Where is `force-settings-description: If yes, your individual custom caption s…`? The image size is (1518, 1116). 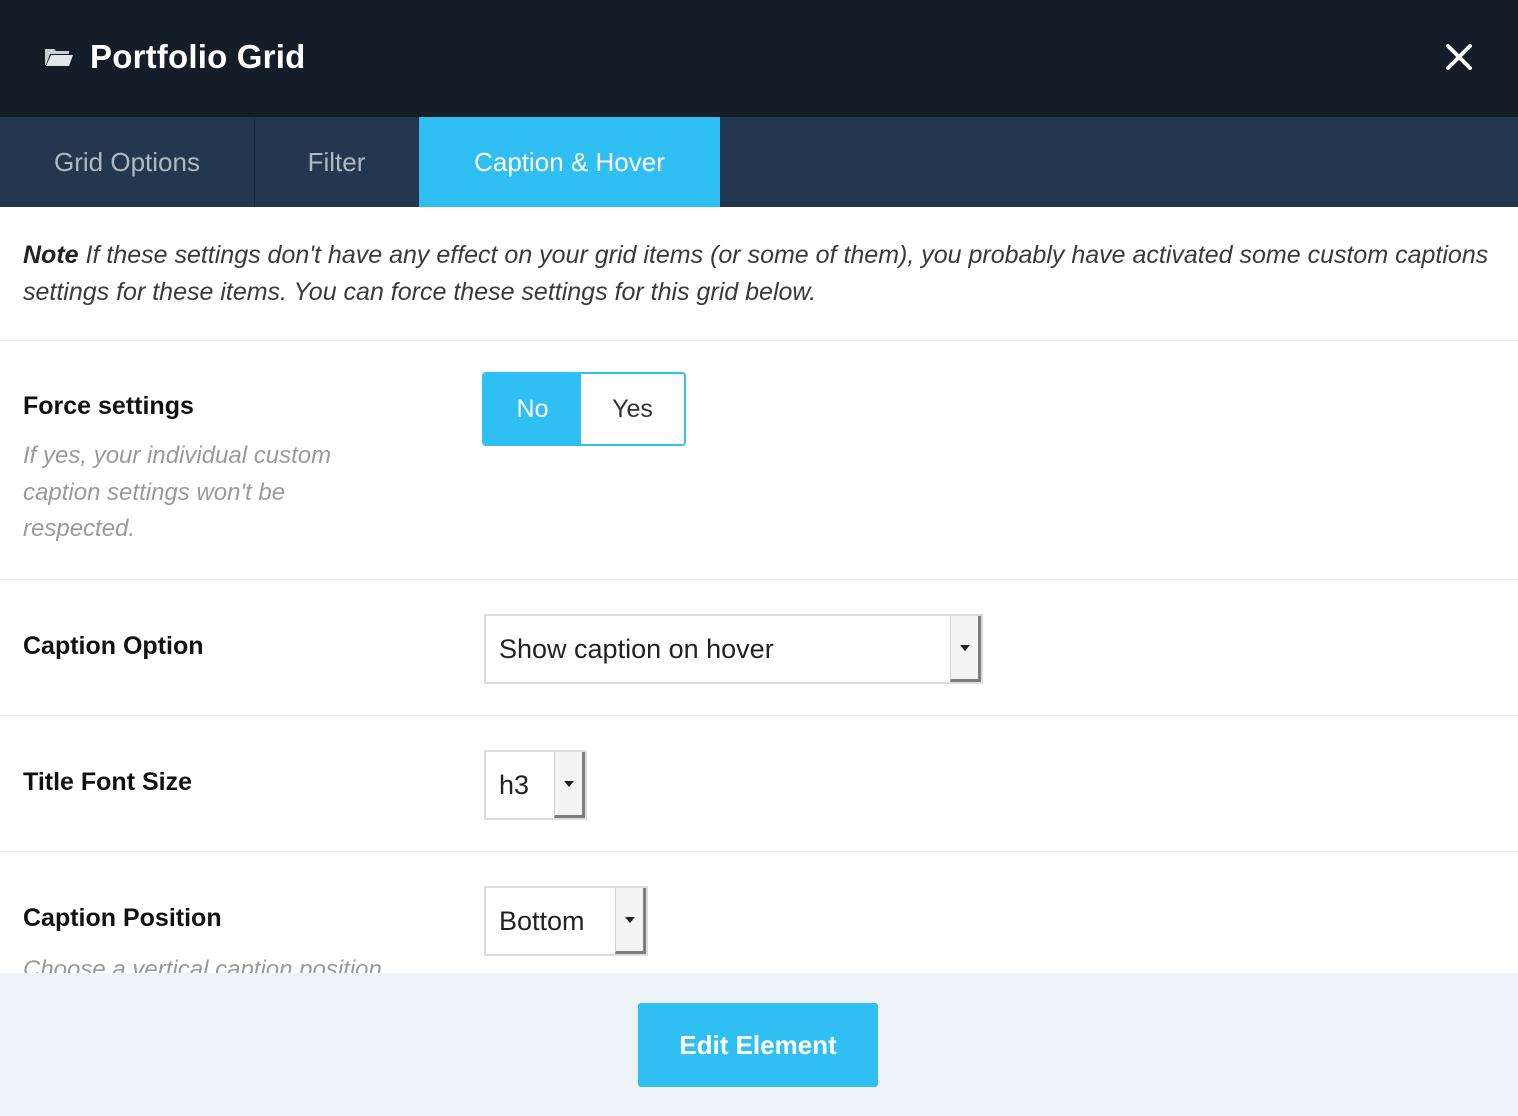 force-settings-description: If yes, your individual custom caption s… is located at coordinates (177, 492).